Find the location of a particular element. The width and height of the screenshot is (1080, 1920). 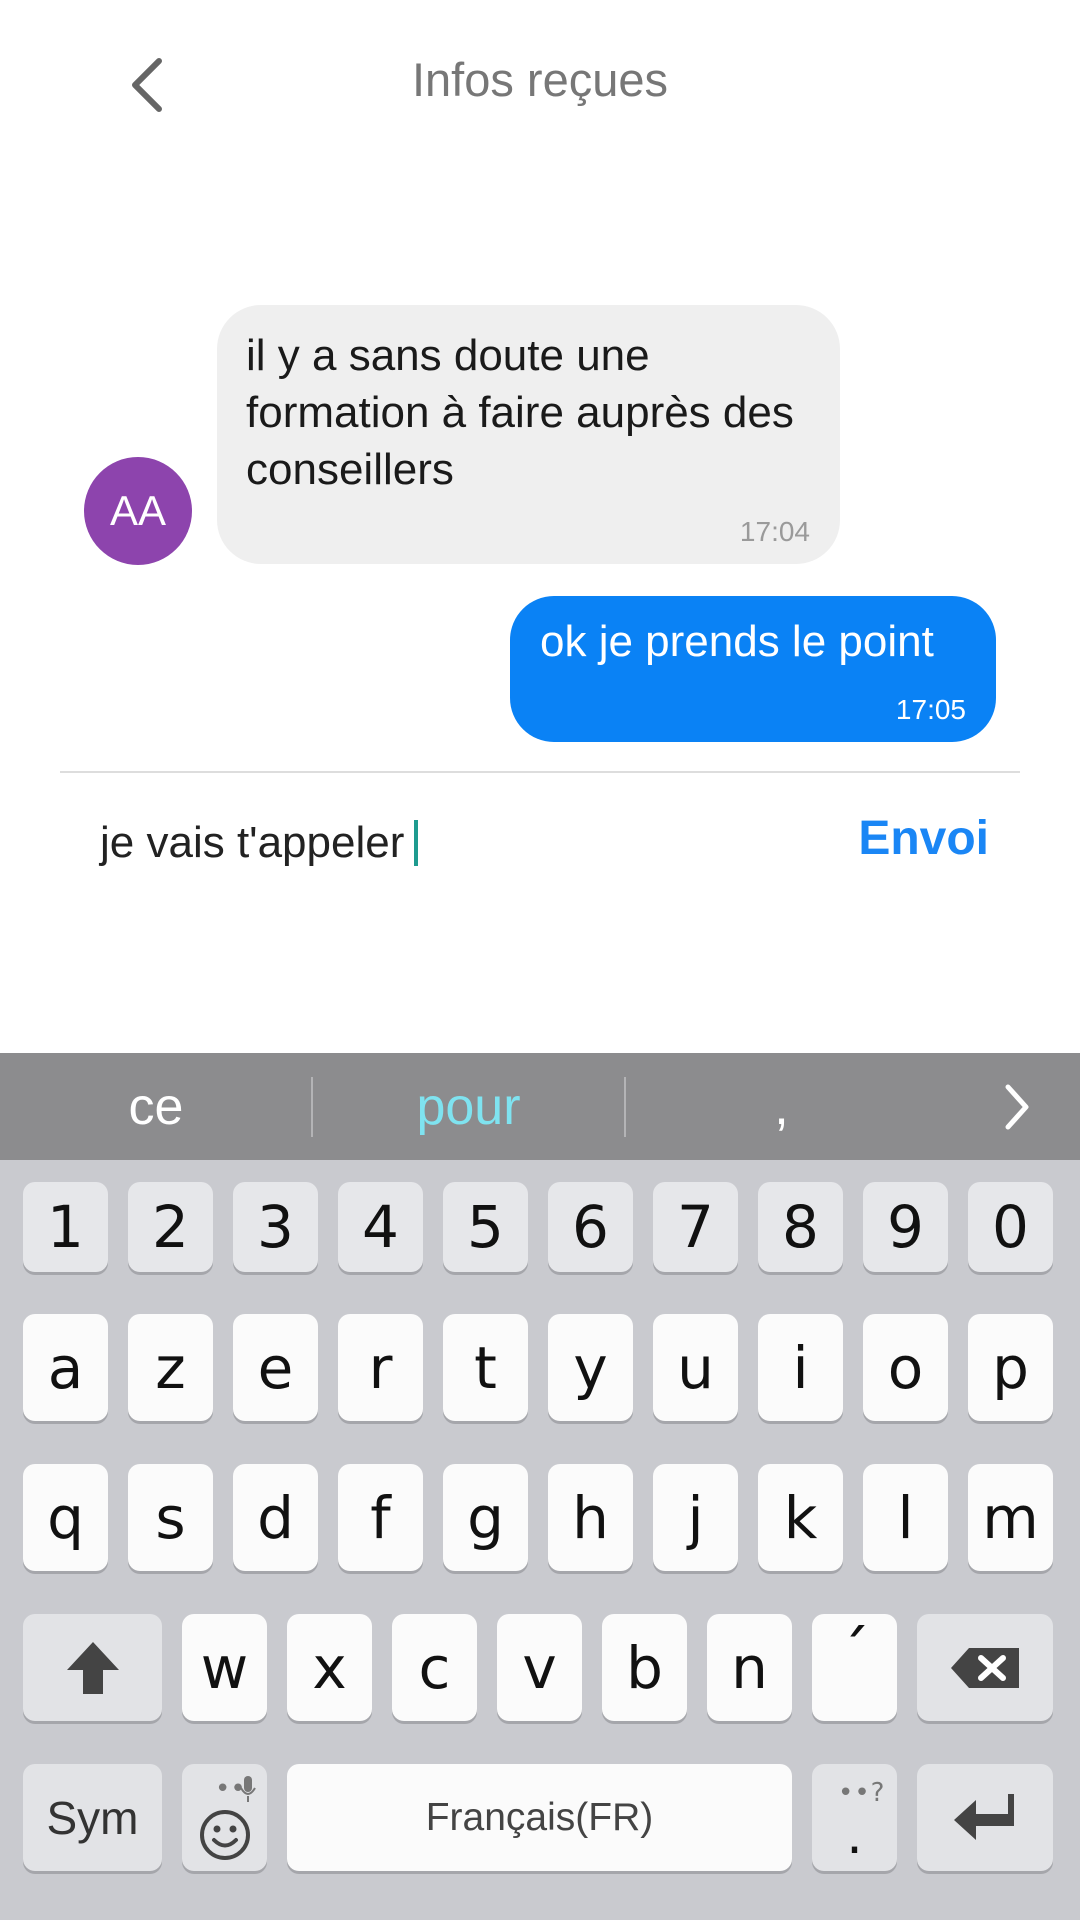

key-5: 5 is located at coordinates (485, 1227).